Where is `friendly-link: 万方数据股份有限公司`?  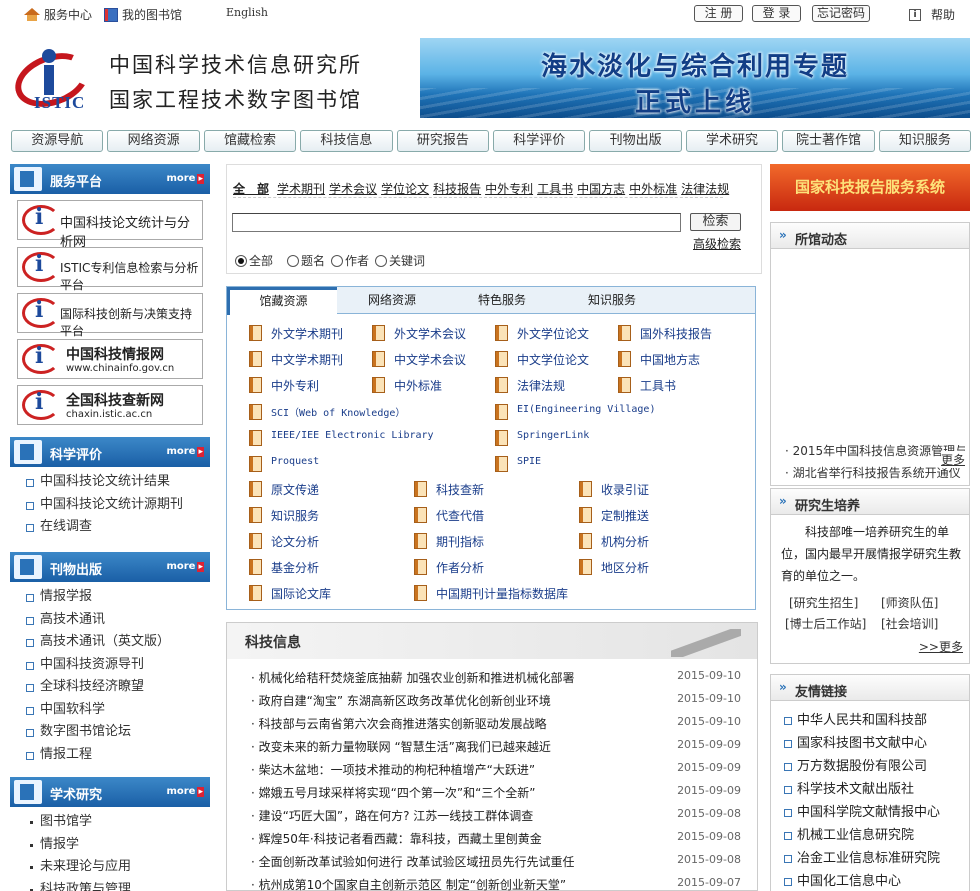 friendly-link: 万方数据股份有限公司 is located at coordinates (870, 766).